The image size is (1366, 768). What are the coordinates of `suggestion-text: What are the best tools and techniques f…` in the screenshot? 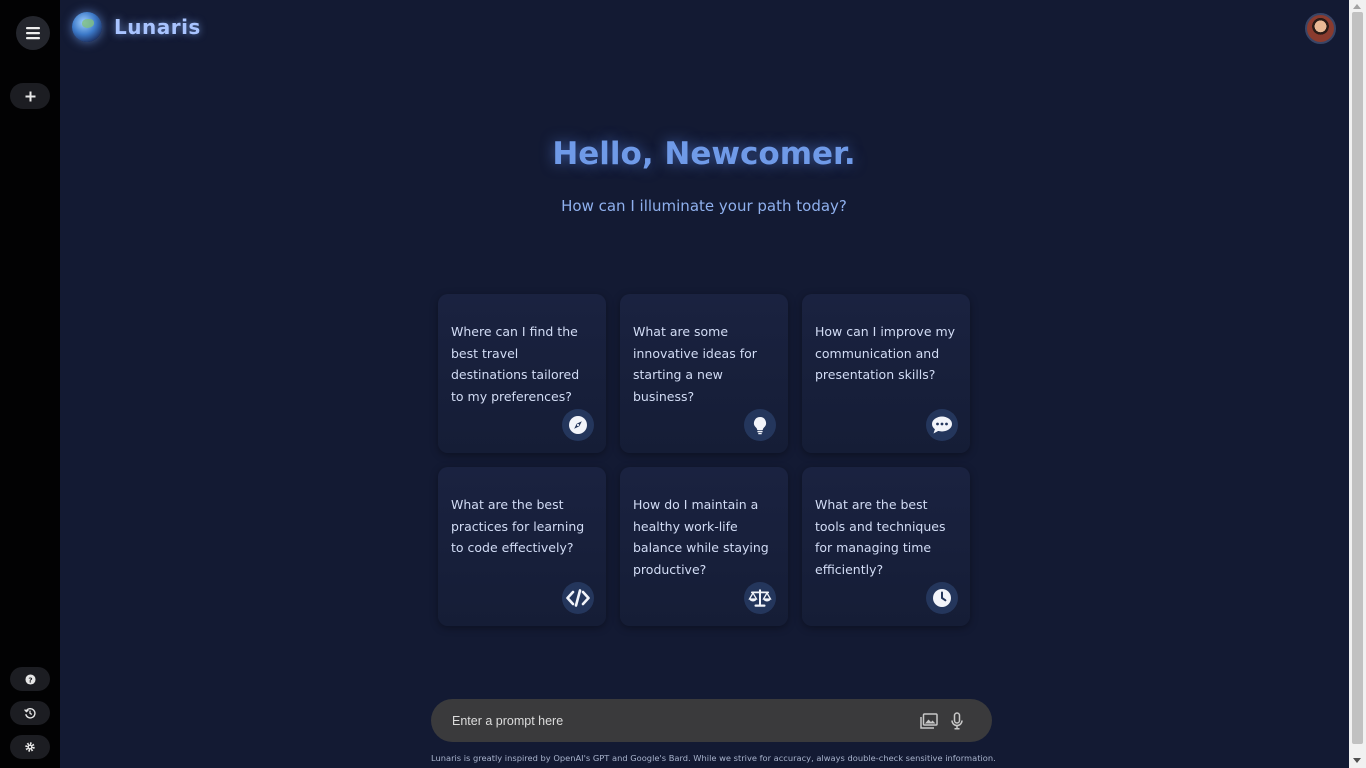 It's located at (880, 537).